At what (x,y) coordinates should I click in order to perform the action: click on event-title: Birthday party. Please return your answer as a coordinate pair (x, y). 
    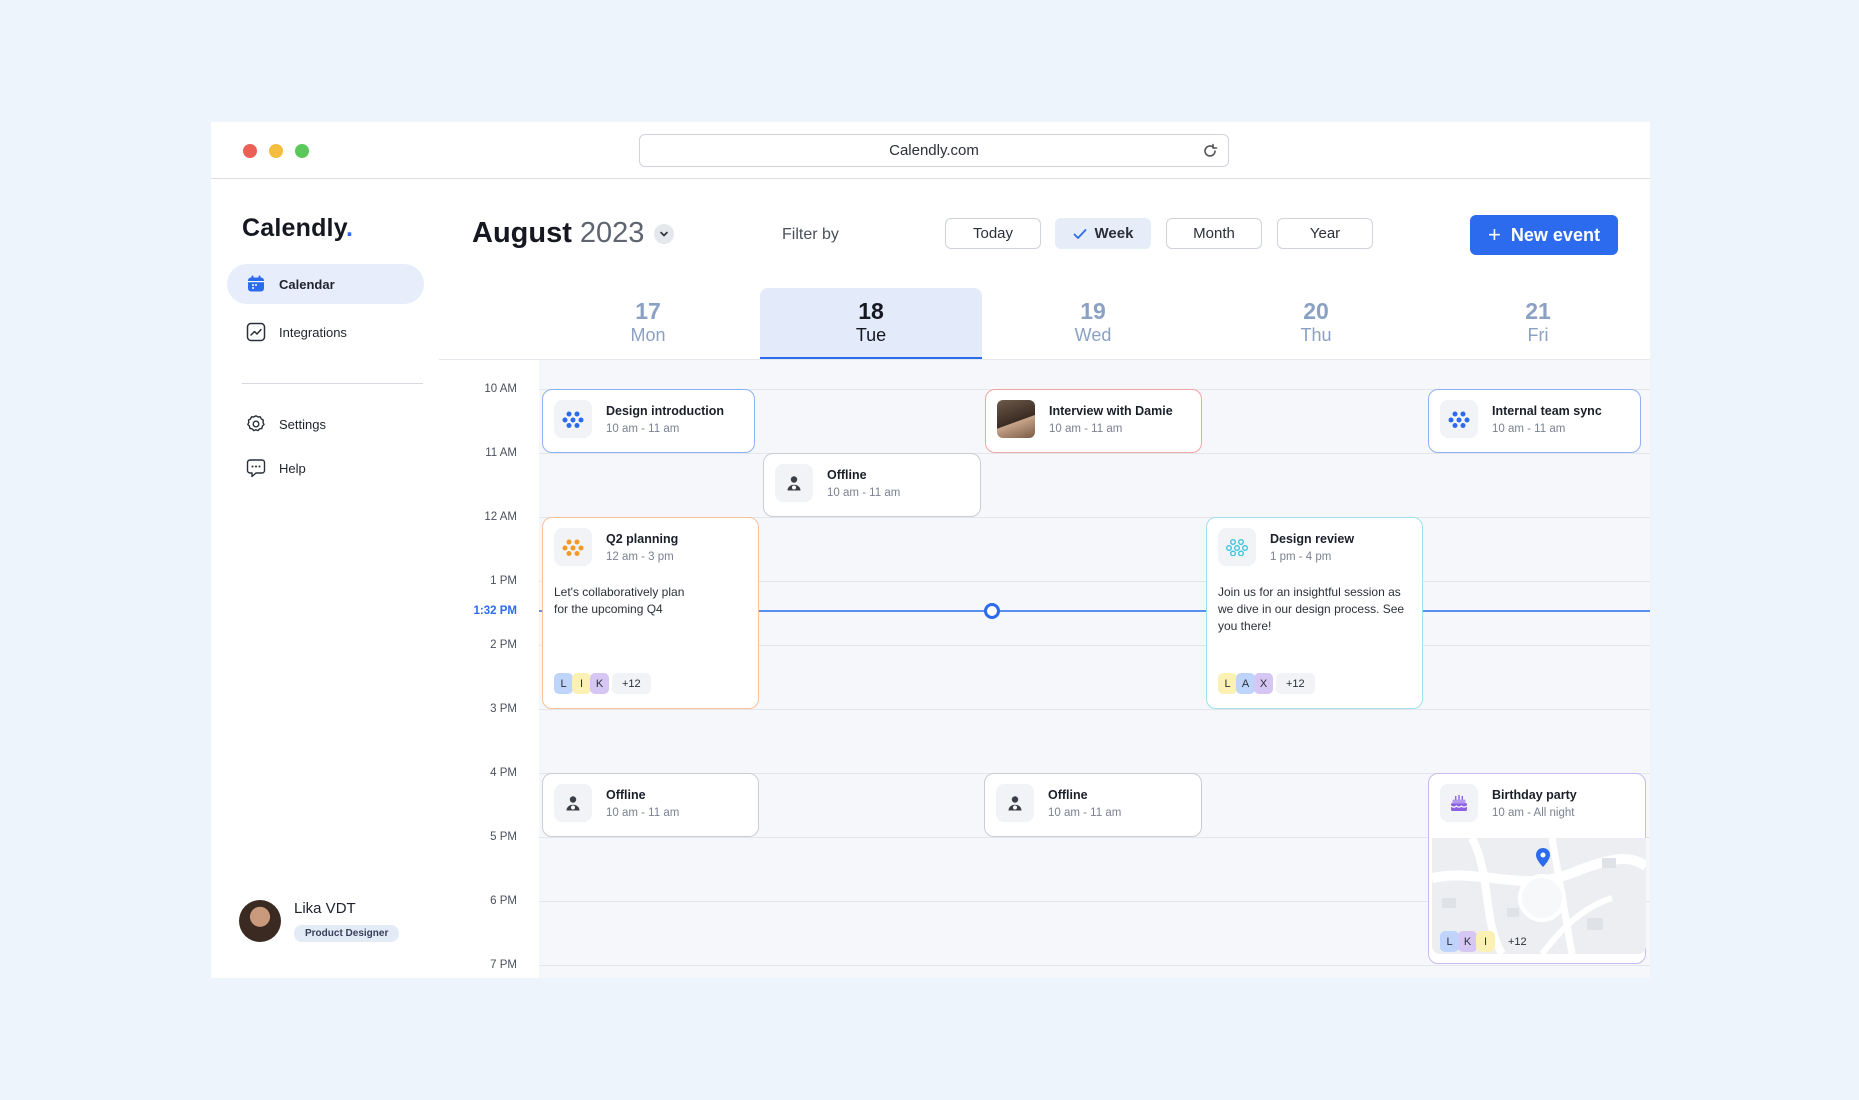
    Looking at the image, I should click on (1534, 795).